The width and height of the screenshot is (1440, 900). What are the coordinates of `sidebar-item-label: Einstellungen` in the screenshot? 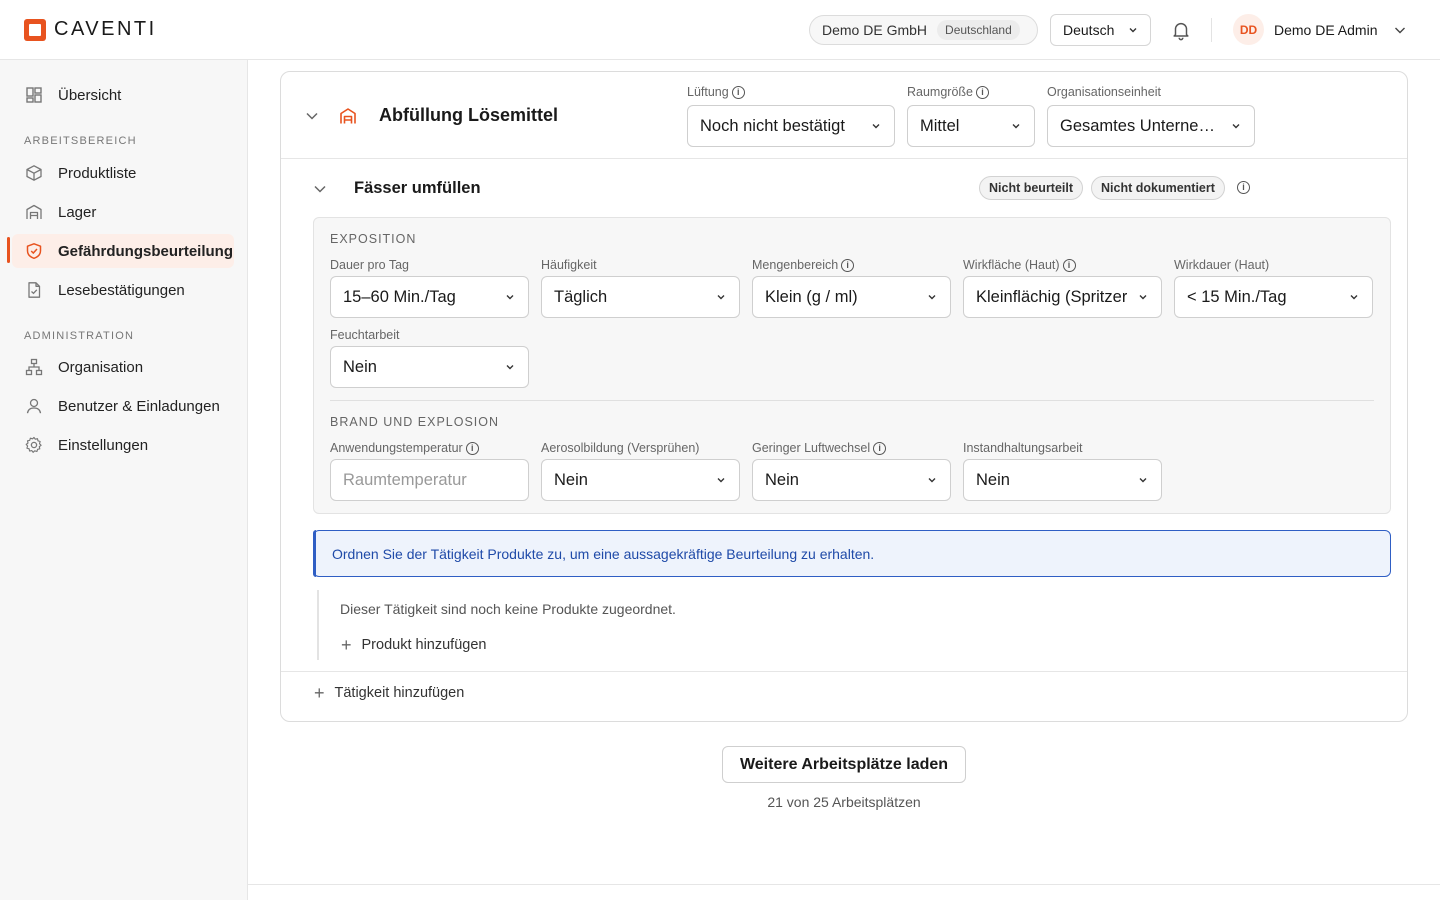 It's located at (103, 445).